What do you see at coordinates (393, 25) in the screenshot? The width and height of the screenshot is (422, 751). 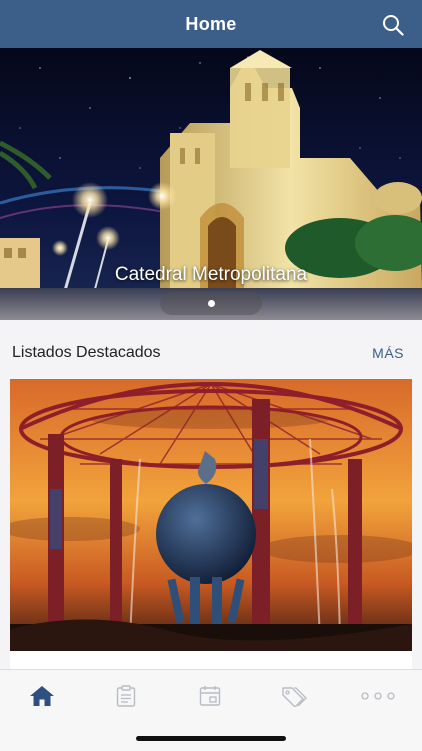 I see `search-icon` at bounding box center [393, 25].